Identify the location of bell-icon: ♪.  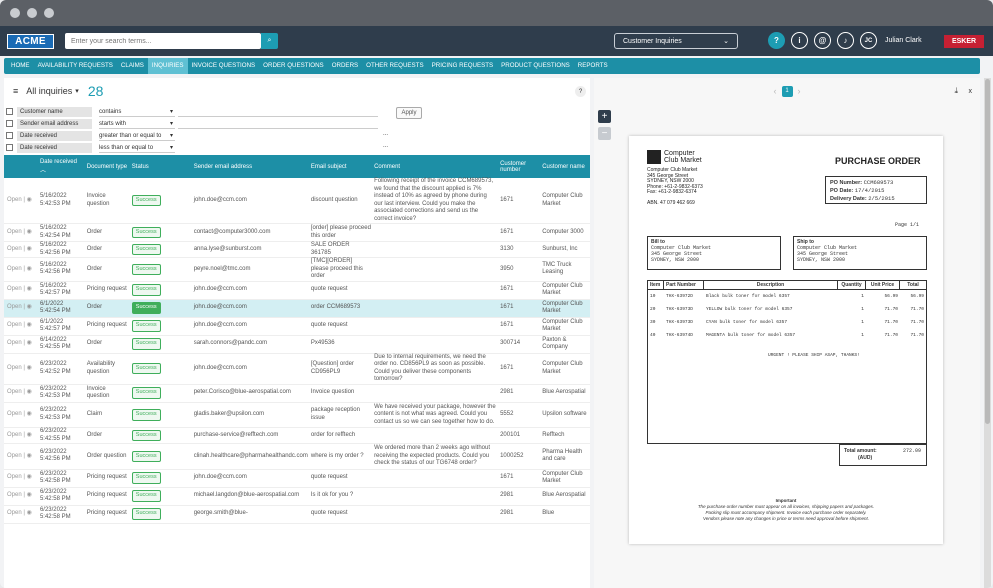
(845, 40).